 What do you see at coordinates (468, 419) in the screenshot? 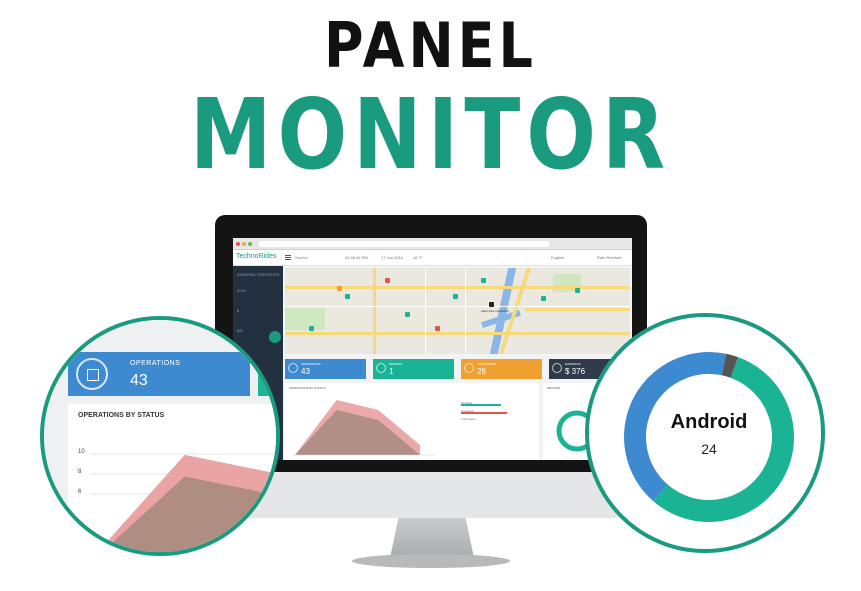
I see `legend-in-process: In Process` at bounding box center [468, 419].